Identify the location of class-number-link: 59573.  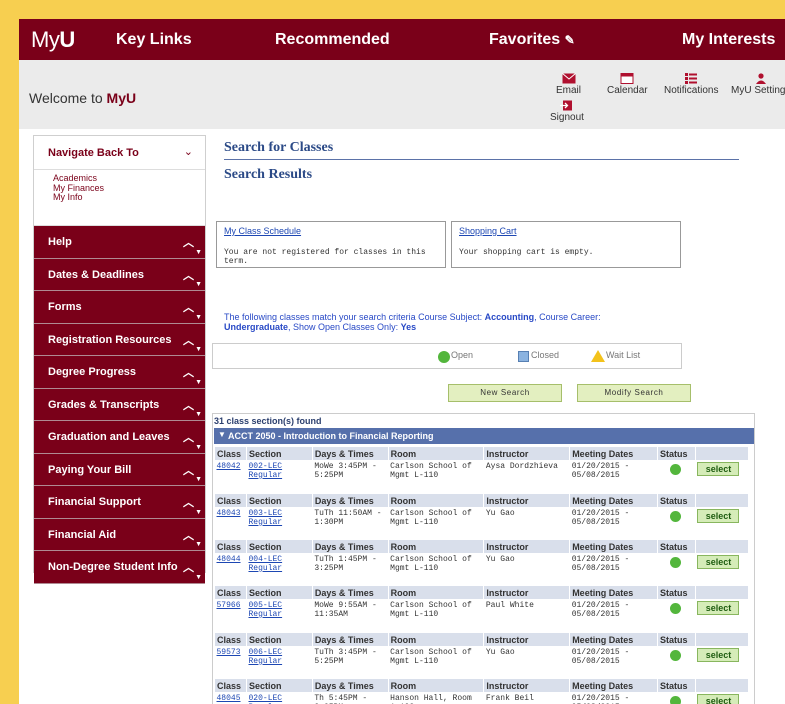
(229, 652).